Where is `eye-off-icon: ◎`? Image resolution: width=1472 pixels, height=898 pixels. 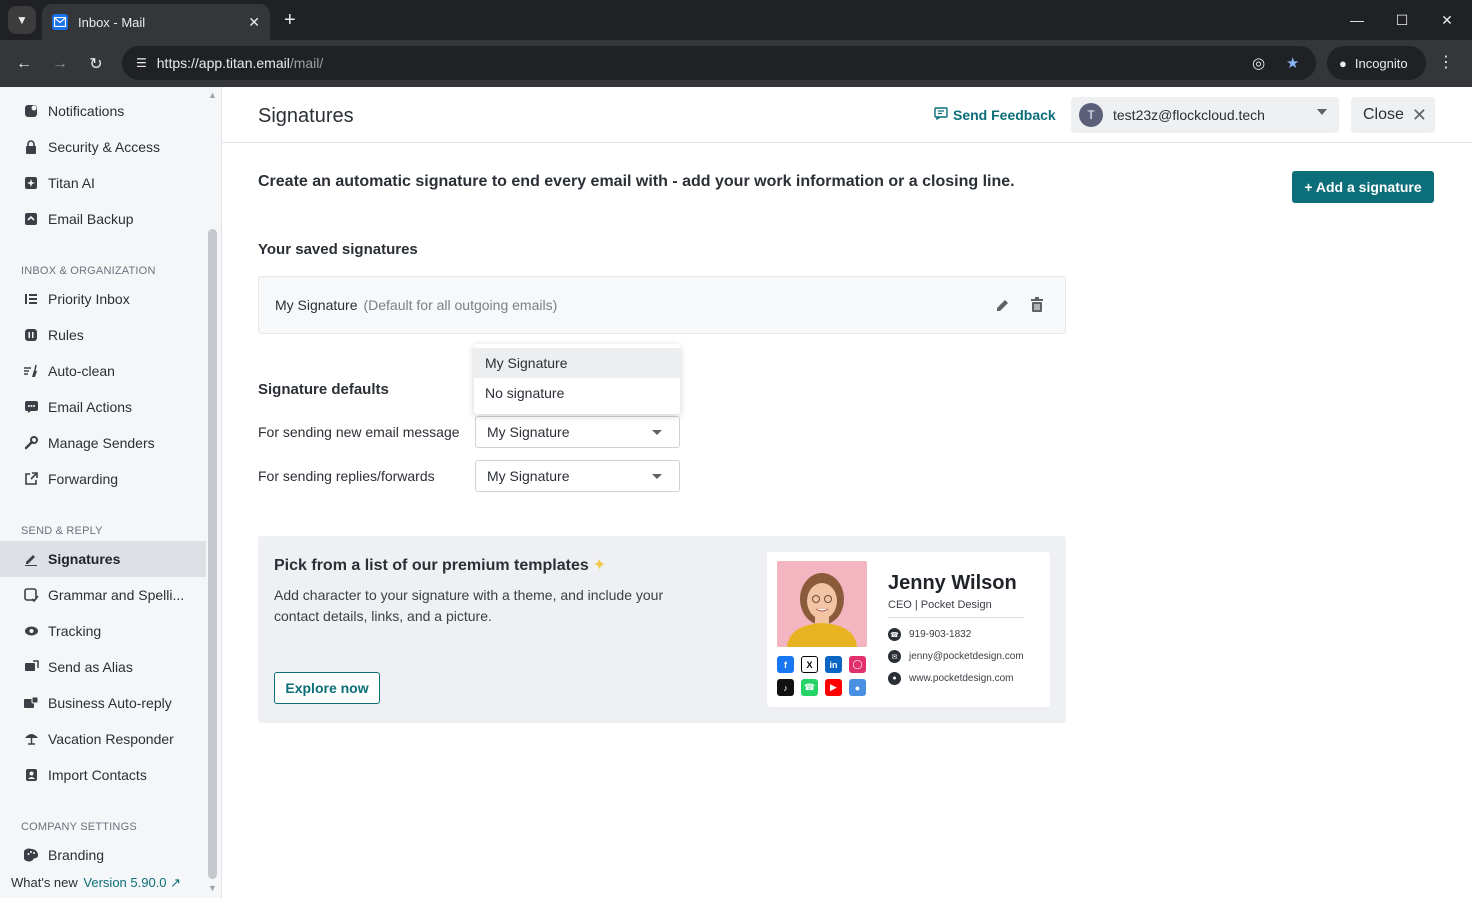
eye-off-icon: ◎ is located at coordinates (1258, 63).